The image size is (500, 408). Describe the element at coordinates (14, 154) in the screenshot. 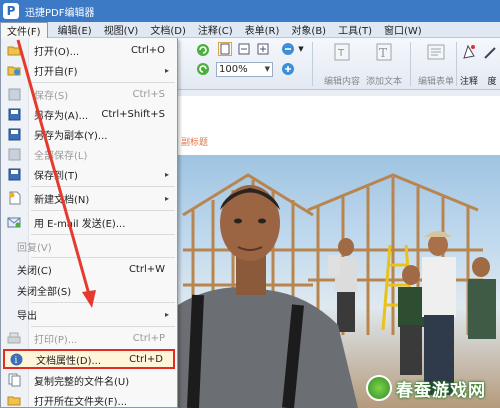

I see `save-all-icon` at that location.